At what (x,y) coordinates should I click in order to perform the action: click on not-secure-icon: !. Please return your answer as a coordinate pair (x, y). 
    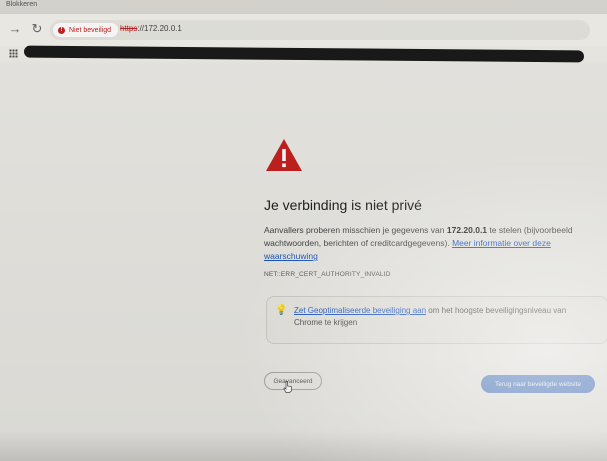
    Looking at the image, I should click on (61, 30).